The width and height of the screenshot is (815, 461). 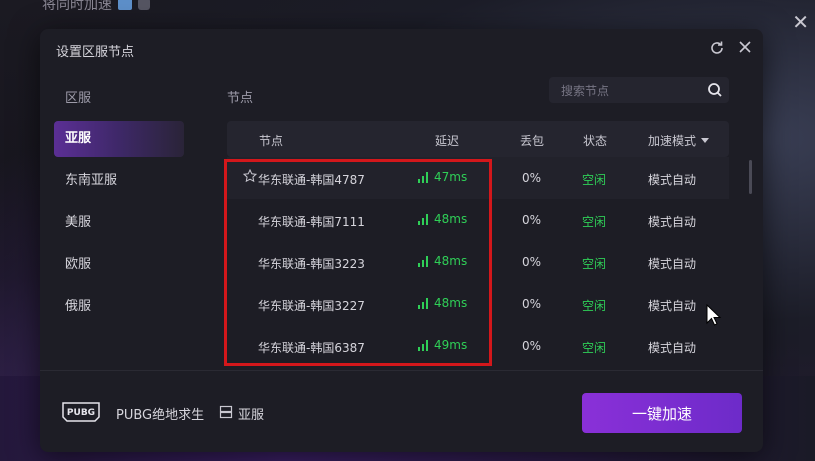 I want to click on search-input, so click(x=631, y=91).